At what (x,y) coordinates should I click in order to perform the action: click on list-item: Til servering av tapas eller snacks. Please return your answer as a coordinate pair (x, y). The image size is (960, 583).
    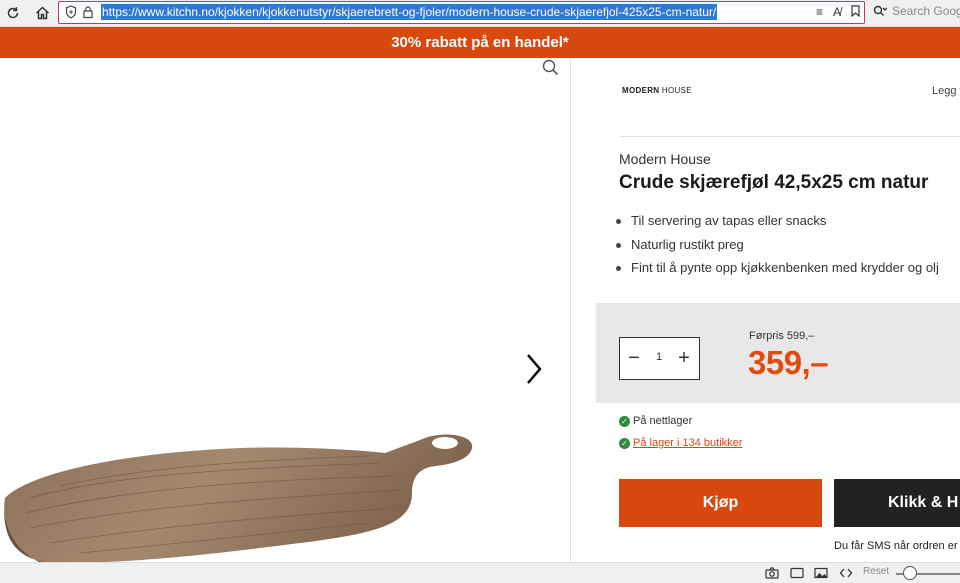
    Looking at the image, I should click on (777, 224).